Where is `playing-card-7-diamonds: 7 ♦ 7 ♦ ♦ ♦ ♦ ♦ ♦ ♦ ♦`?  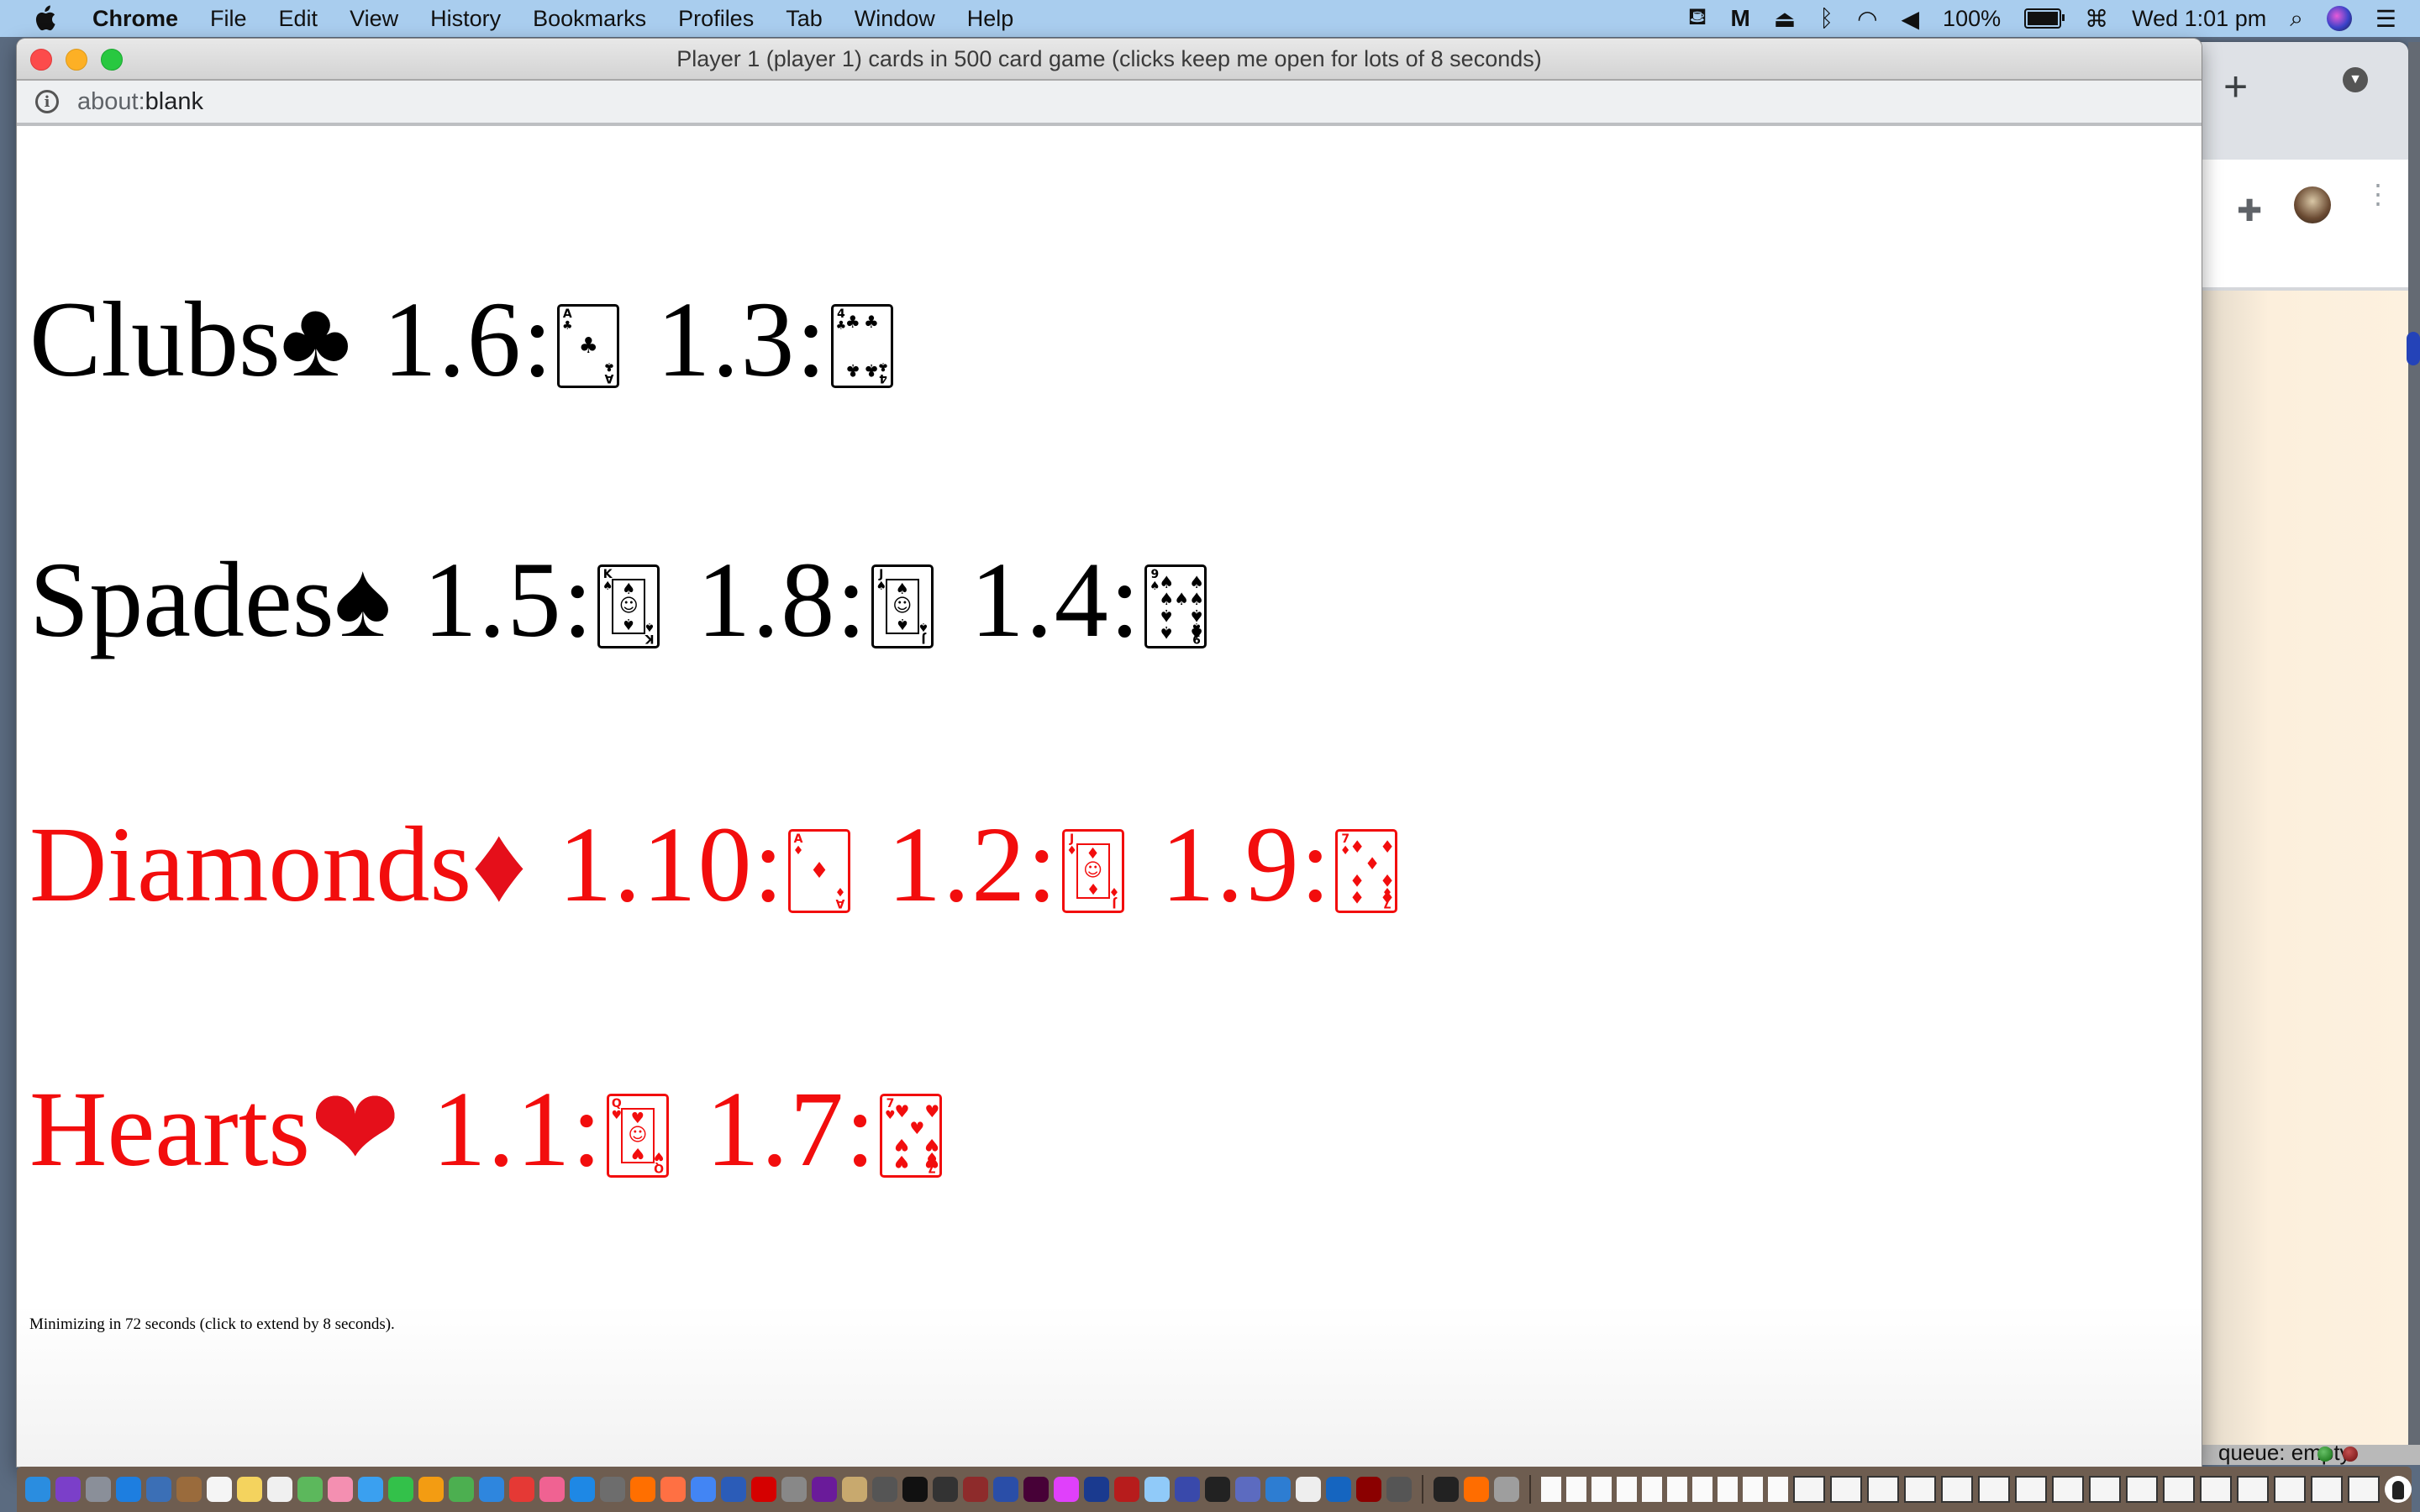 playing-card-7-diamonds: 7 ♦ 7 ♦ ♦ ♦ ♦ ♦ ♦ ♦ ♦ is located at coordinates (1366, 871).